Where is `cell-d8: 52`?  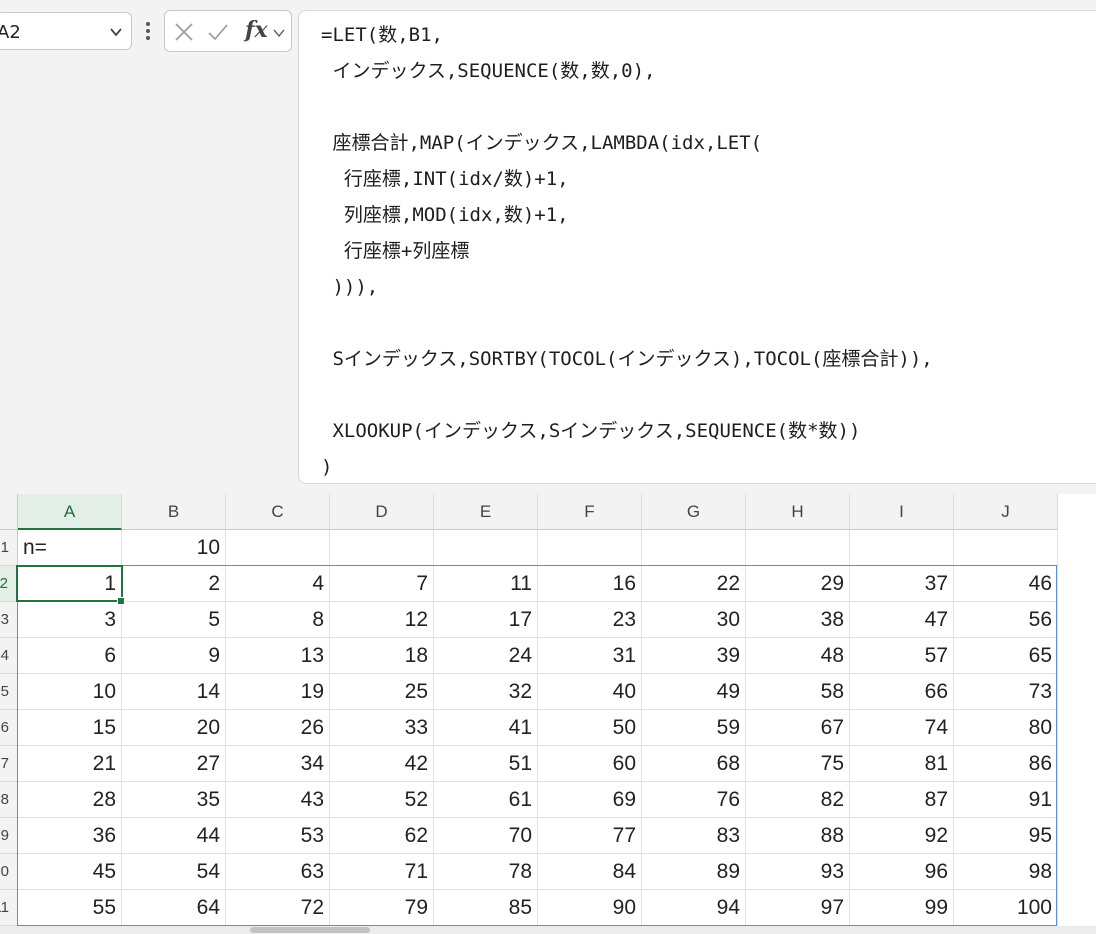
cell-d8: 52 is located at coordinates (382, 800).